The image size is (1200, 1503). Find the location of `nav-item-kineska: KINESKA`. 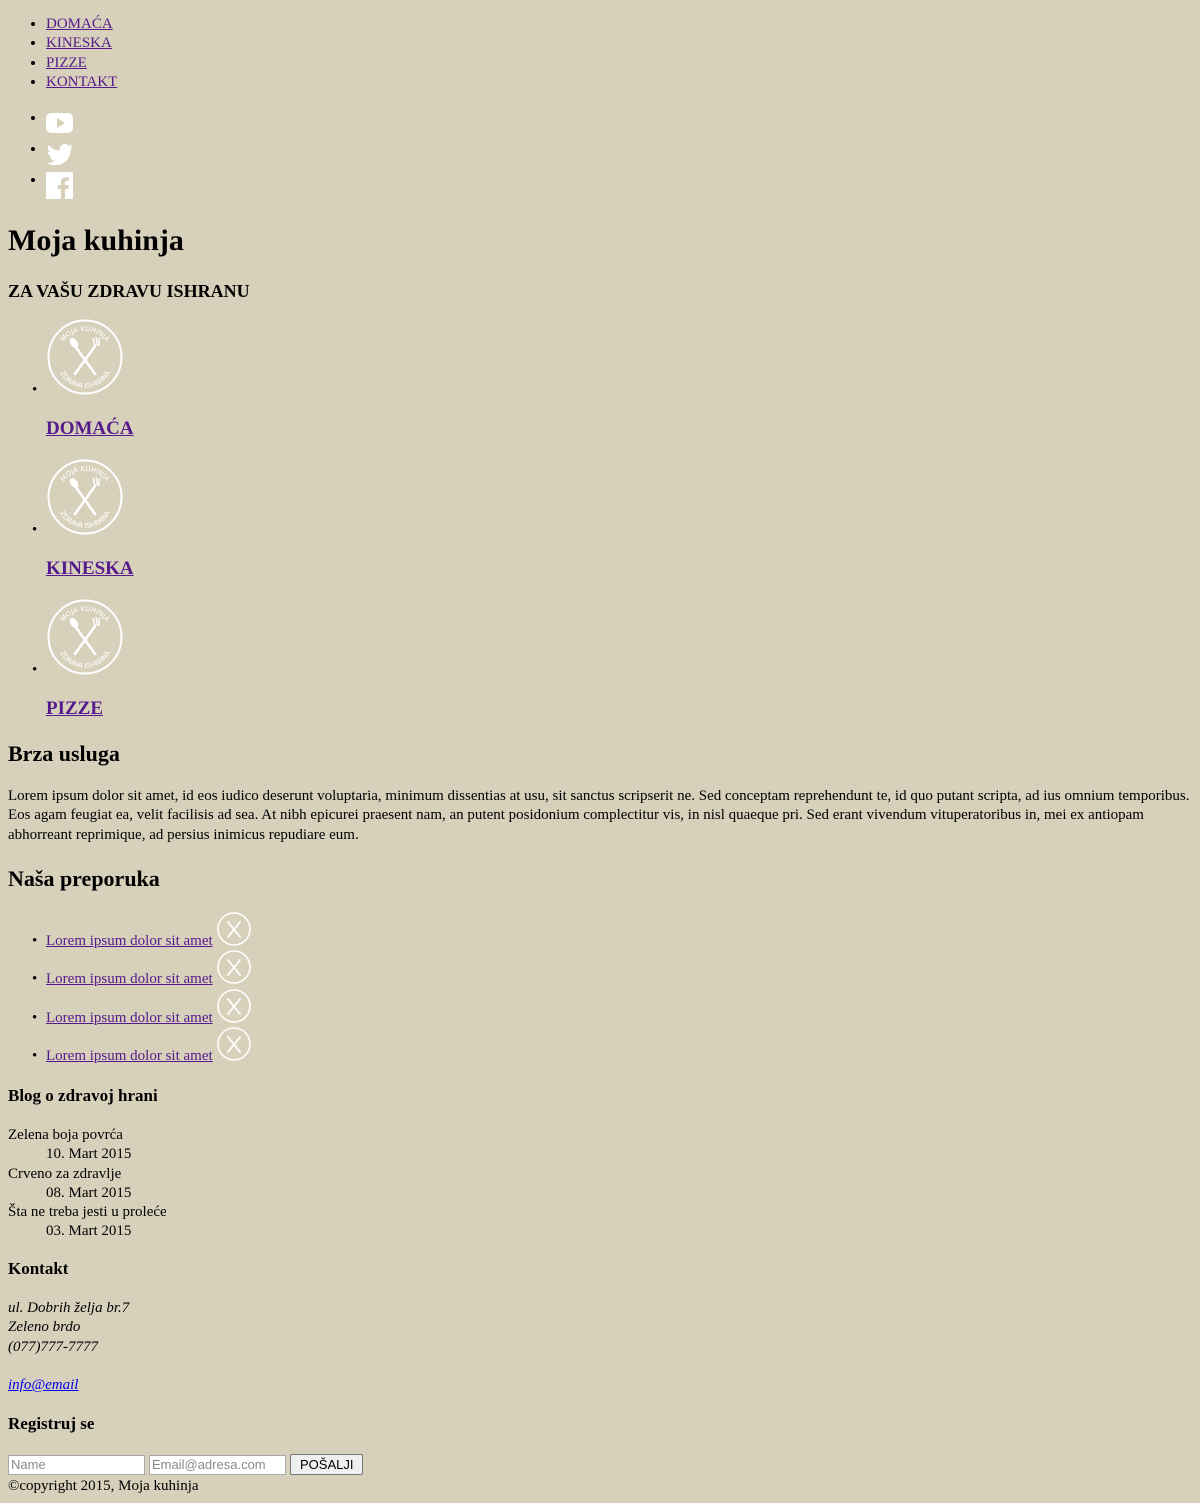

nav-item-kineska: KINESKA is located at coordinates (81, 43).